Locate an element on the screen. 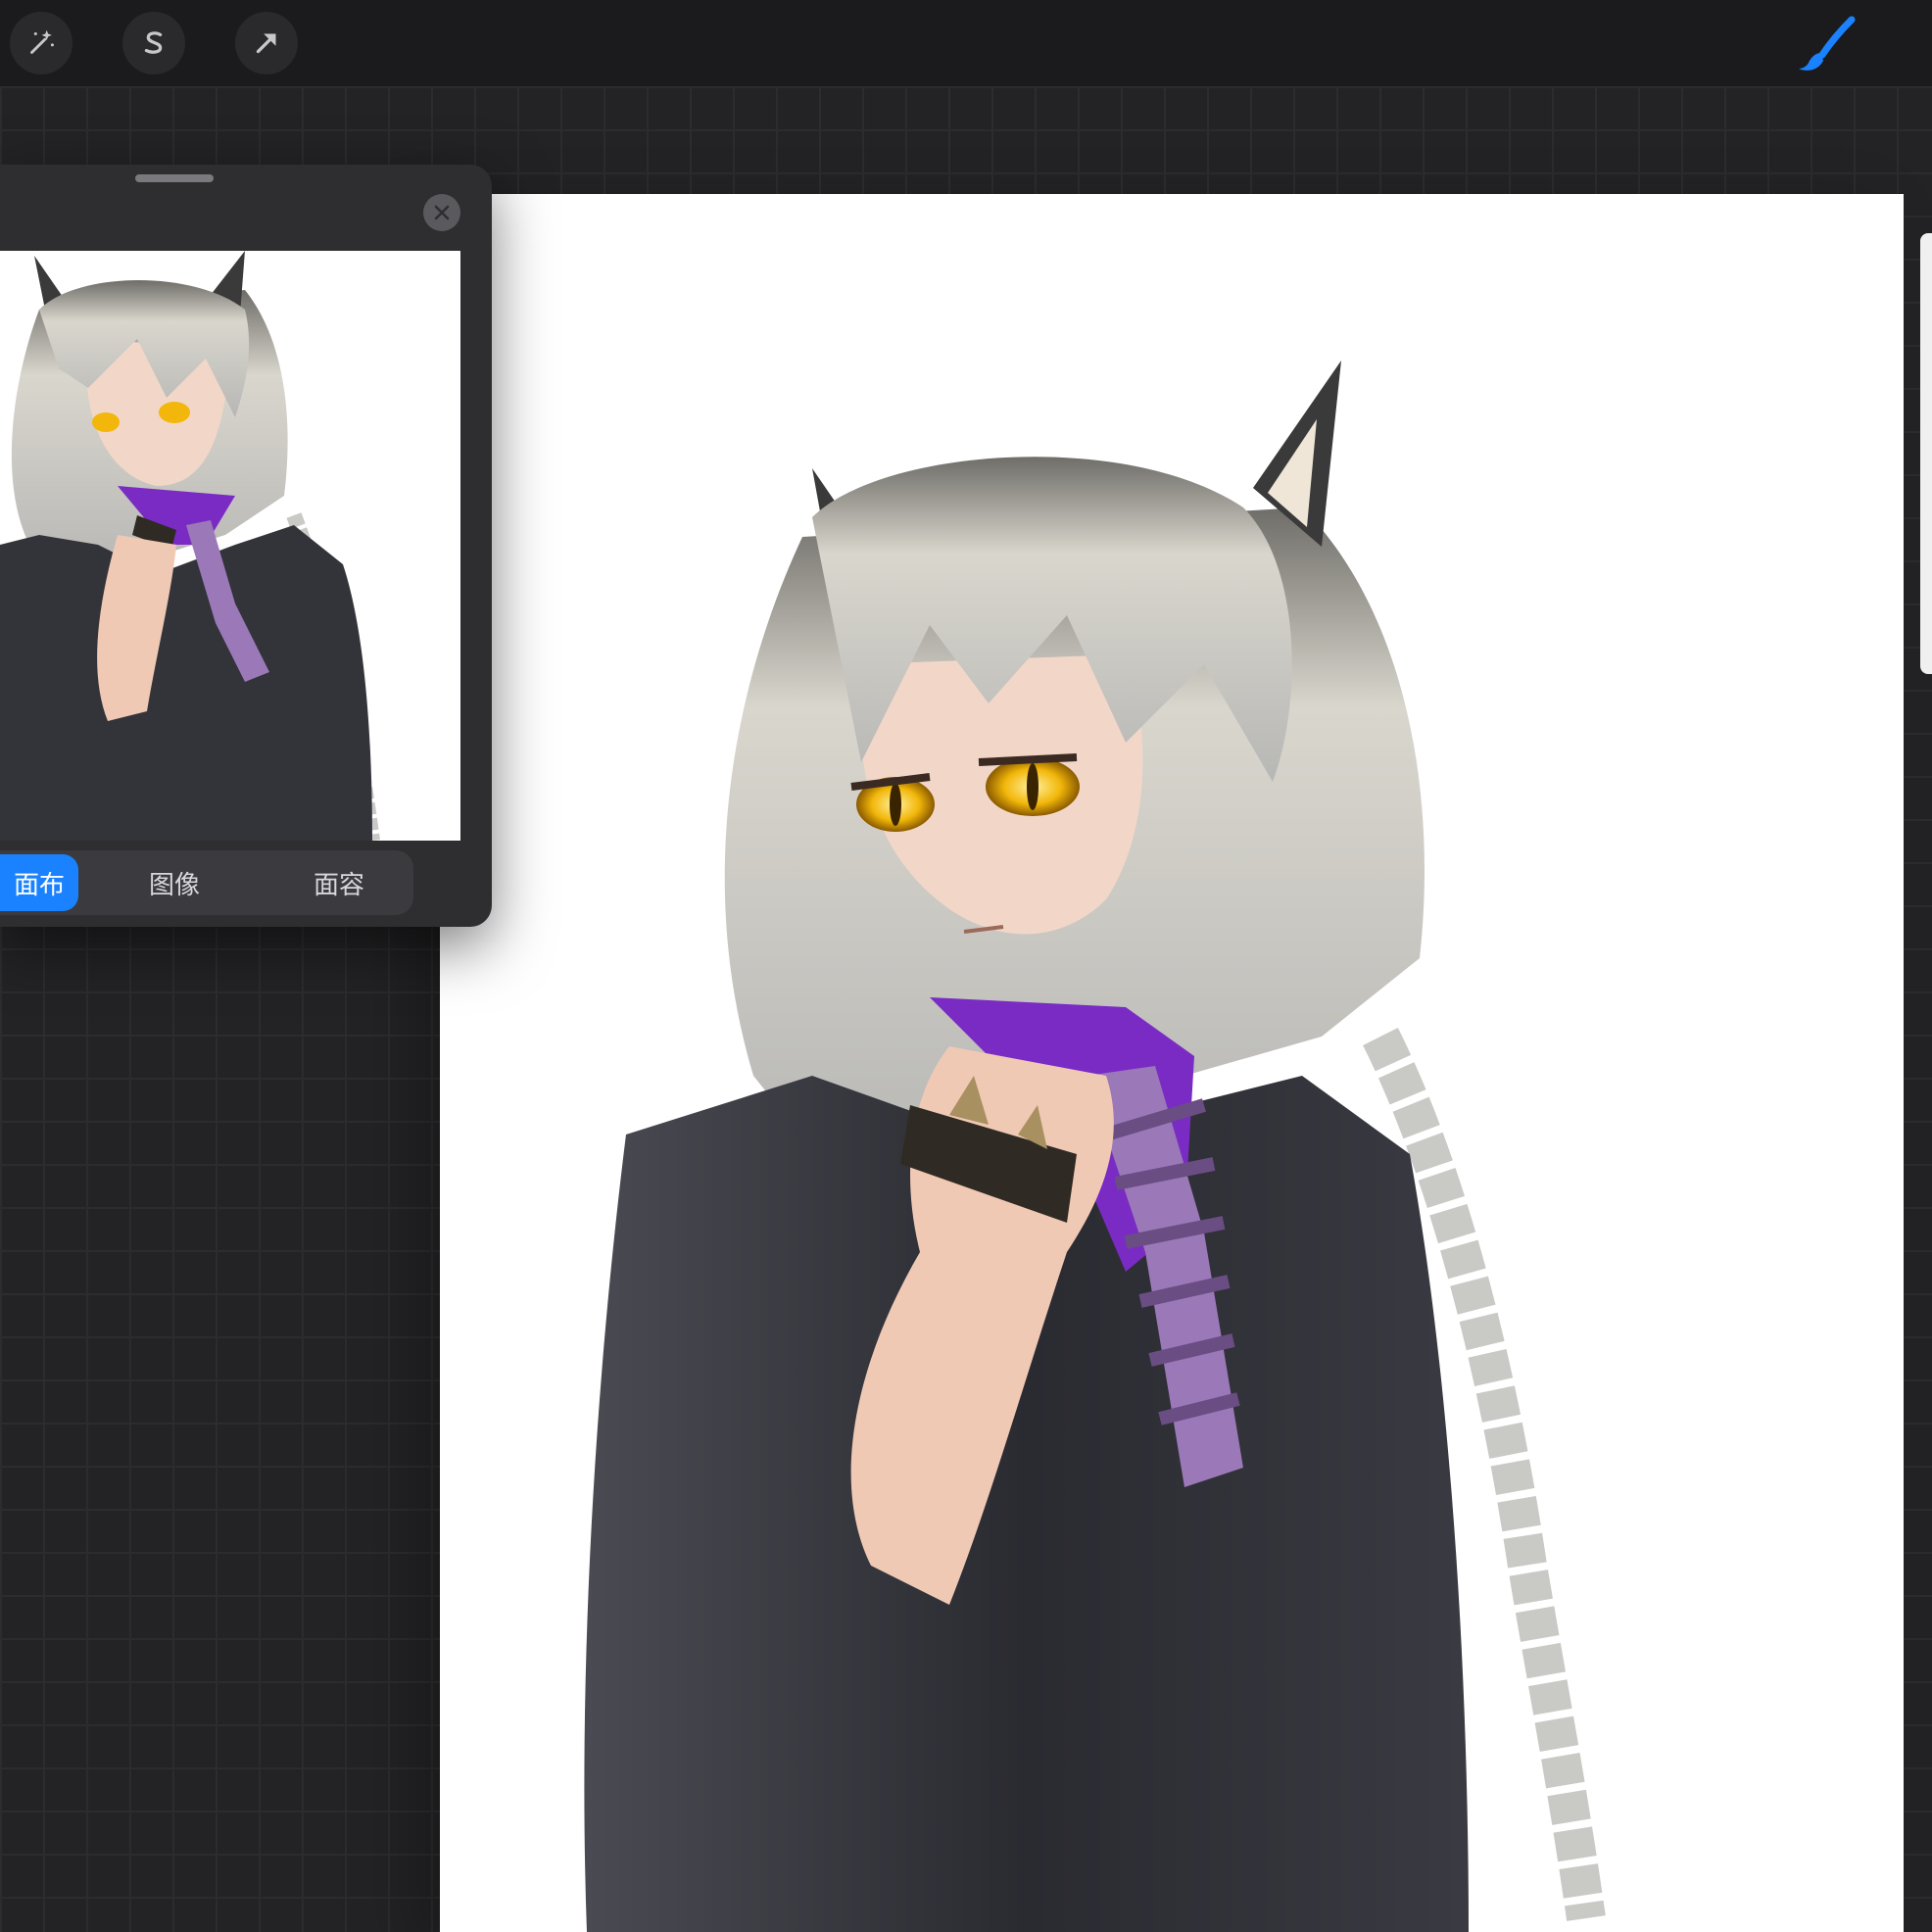 The image size is (1932, 1932). tab-face: 面容 is located at coordinates (339, 882).